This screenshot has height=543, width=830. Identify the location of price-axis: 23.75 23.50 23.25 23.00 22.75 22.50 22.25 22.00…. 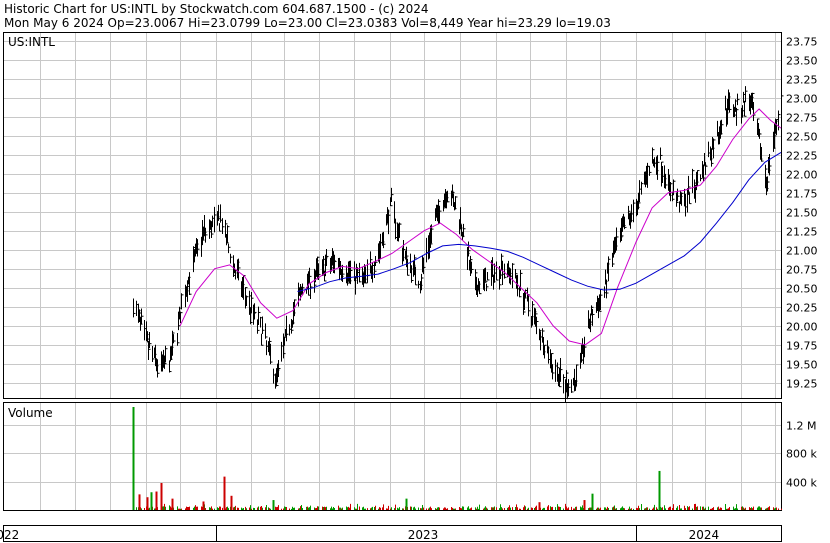
(802, 213).